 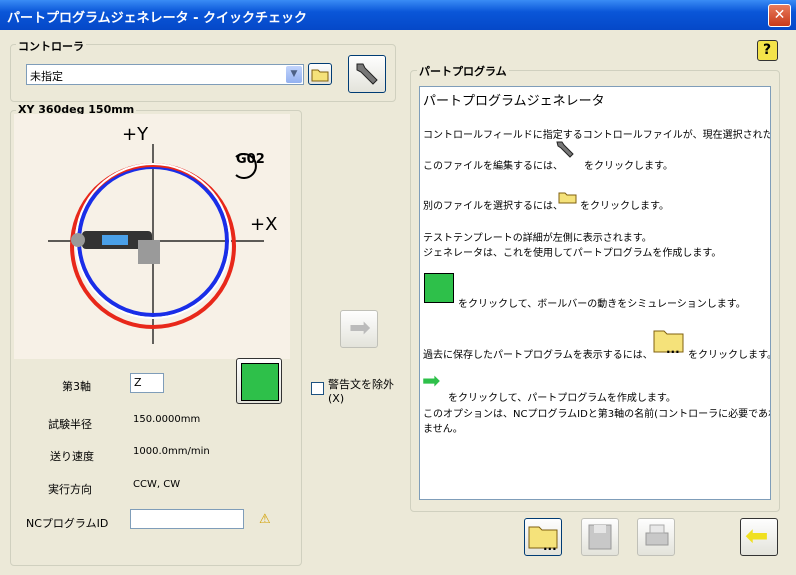 What do you see at coordinates (147, 383) in the screenshot?
I see `axis3-input: Z` at bounding box center [147, 383].